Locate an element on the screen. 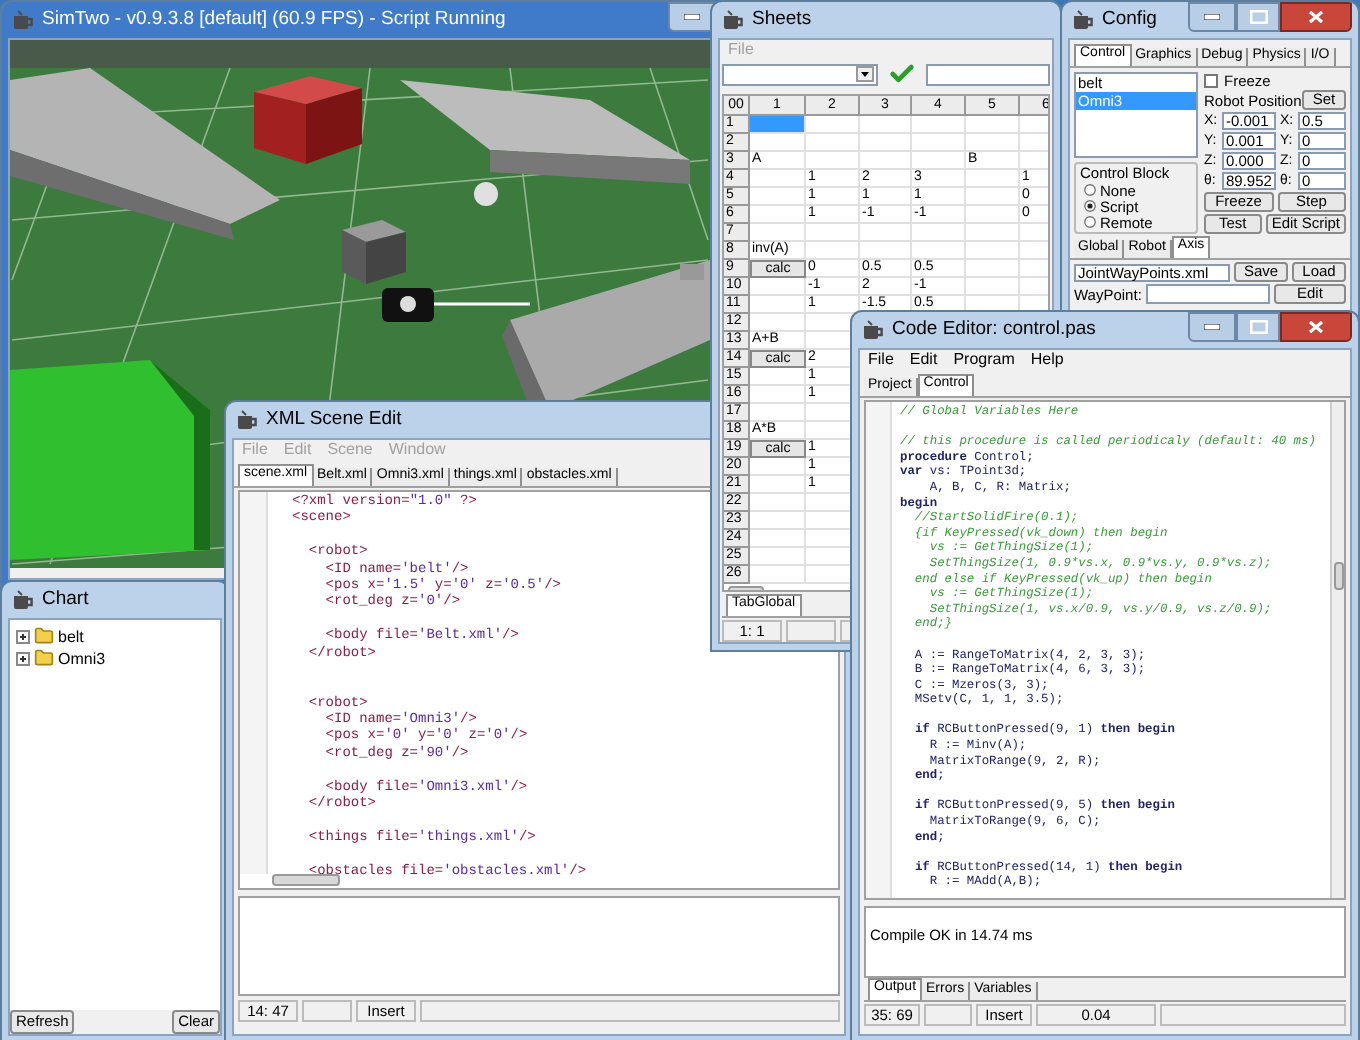 The image size is (1360, 1040). window-title: Sheets is located at coordinates (782, 19).